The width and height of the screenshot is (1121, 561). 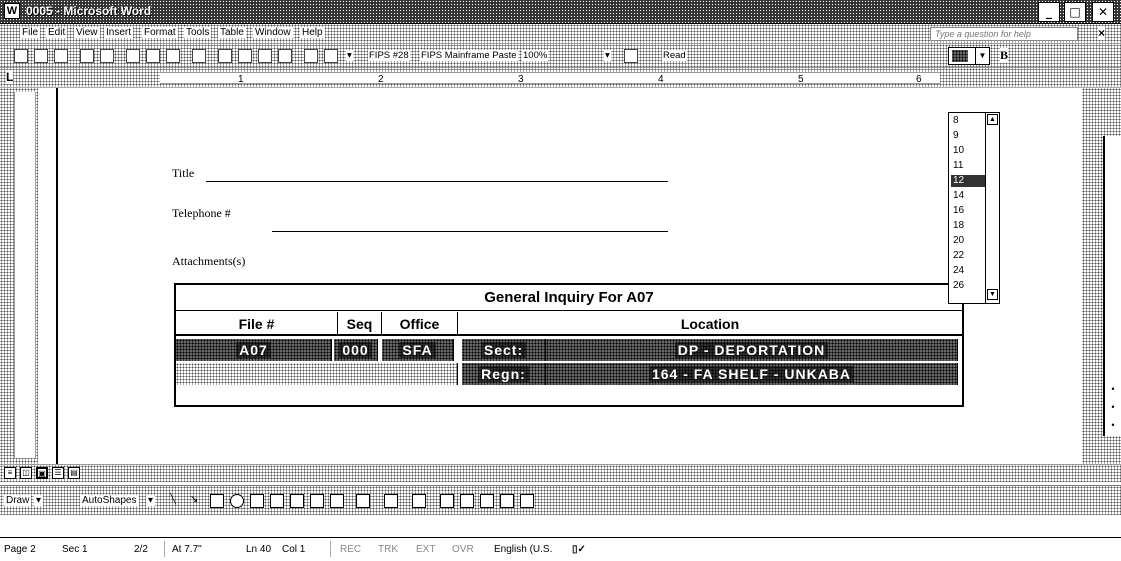 What do you see at coordinates (1004, 55) in the screenshot?
I see `bold-button: B` at bounding box center [1004, 55].